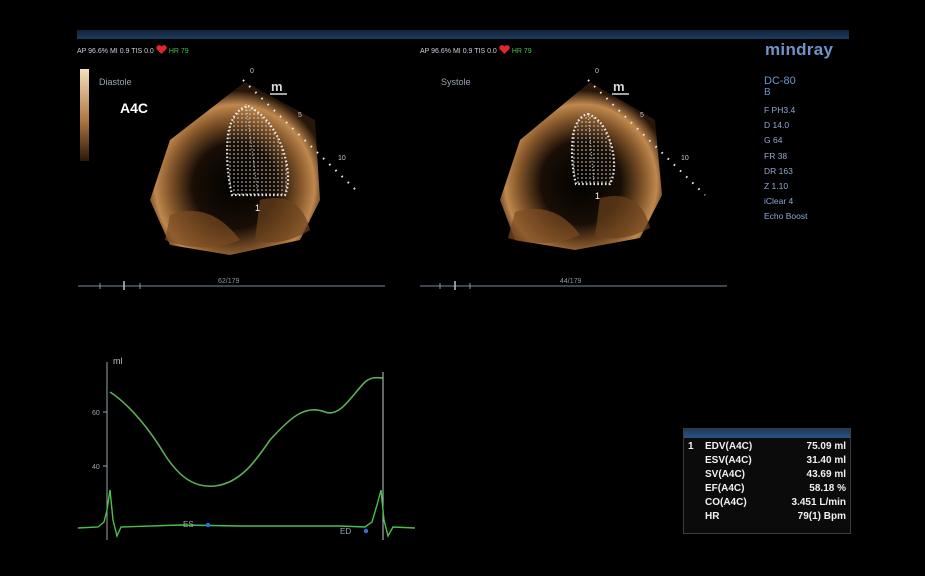  Describe the element at coordinates (767, 517) in the screenshot. I see `table-row: HR 79(1) Bpm` at that location.